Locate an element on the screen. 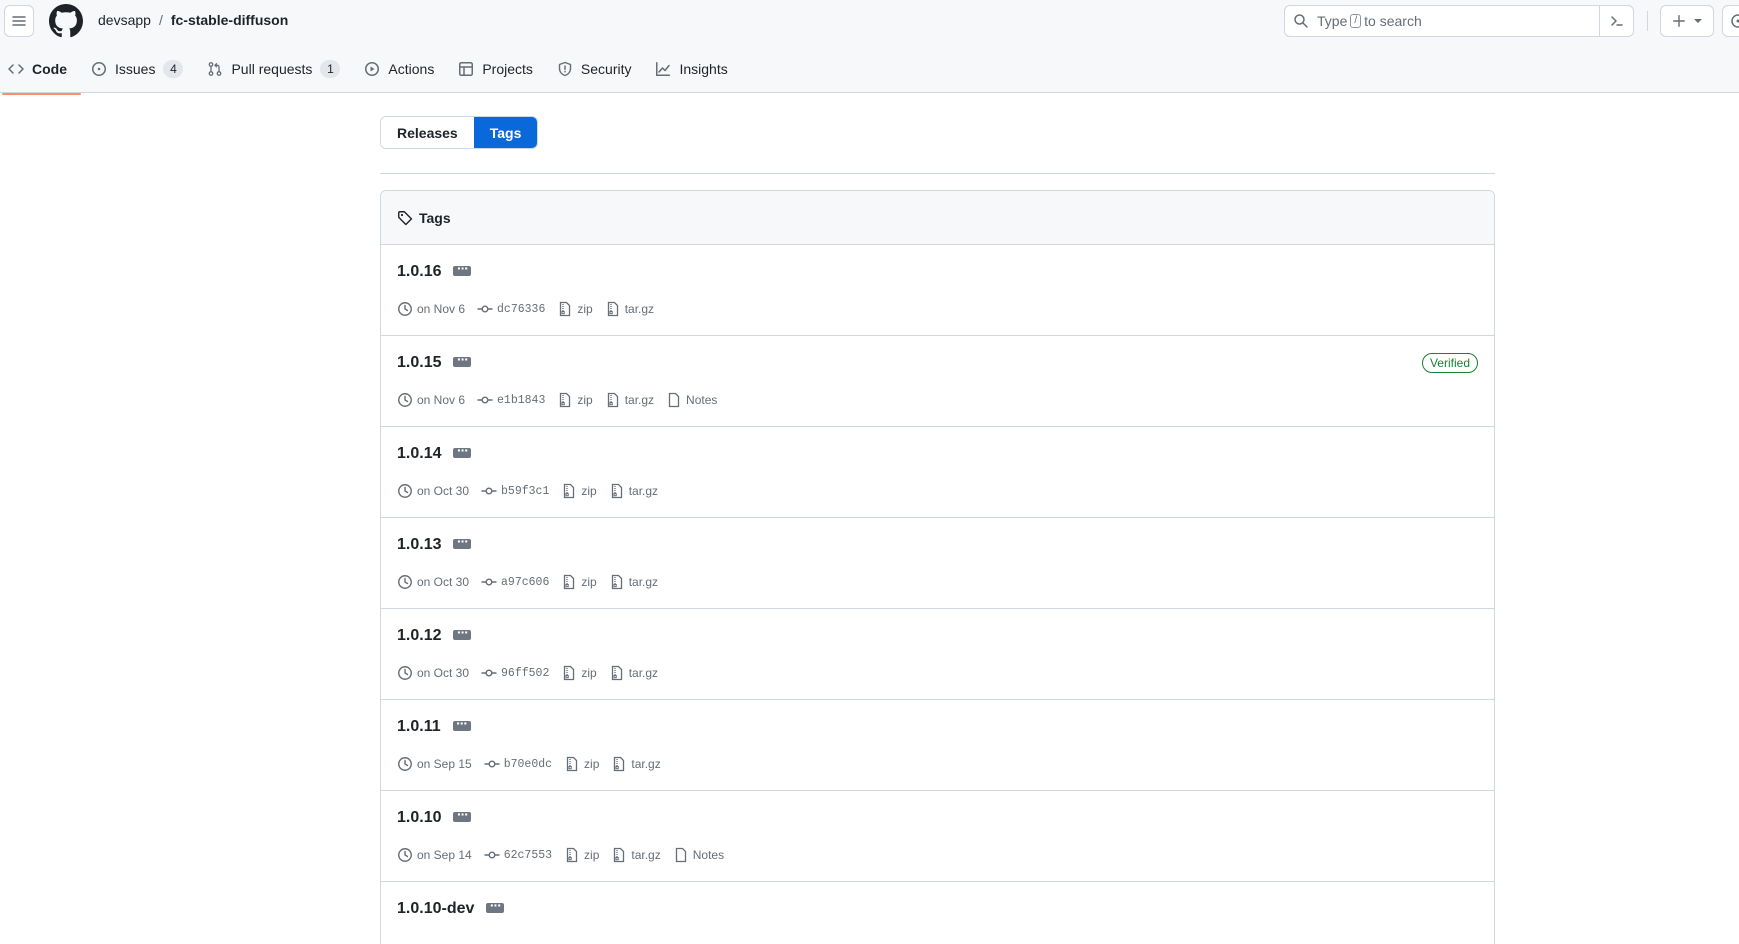 Image resolution: width=1739 pixels, height=944 pixels. tag-meta: on Nov 6 e1b1843 zip tar.gz Notes is located at coordinates (560, 400).